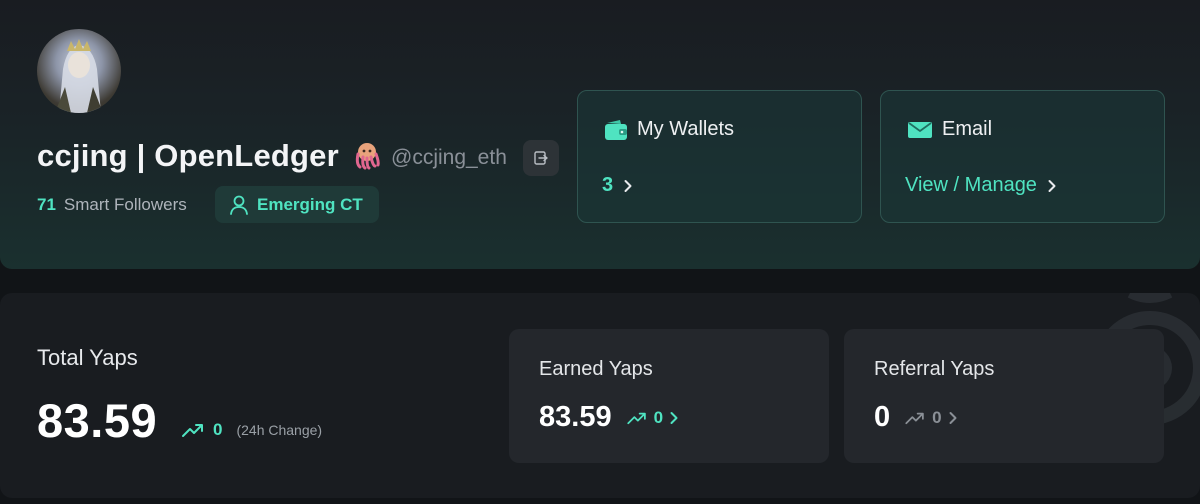 The height and width of the screenshot is (504, 1200). I want to click on display-name-text: ccjing | OpenLedger, so click(188, 155).